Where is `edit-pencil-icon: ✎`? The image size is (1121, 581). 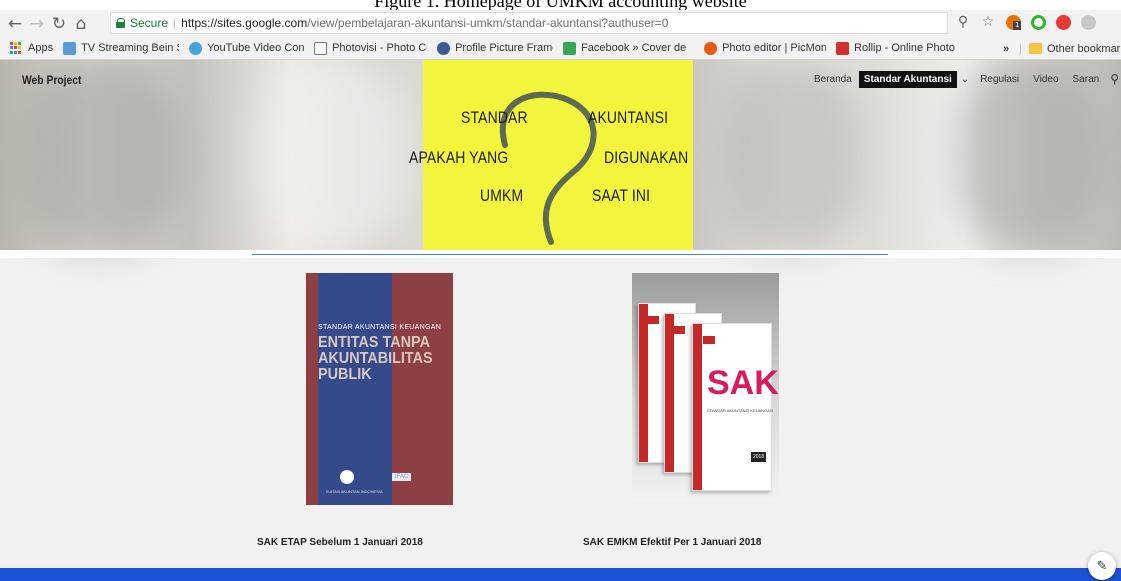
edit-pencil-icon: ✎ is located at coordinates (1102, 566).